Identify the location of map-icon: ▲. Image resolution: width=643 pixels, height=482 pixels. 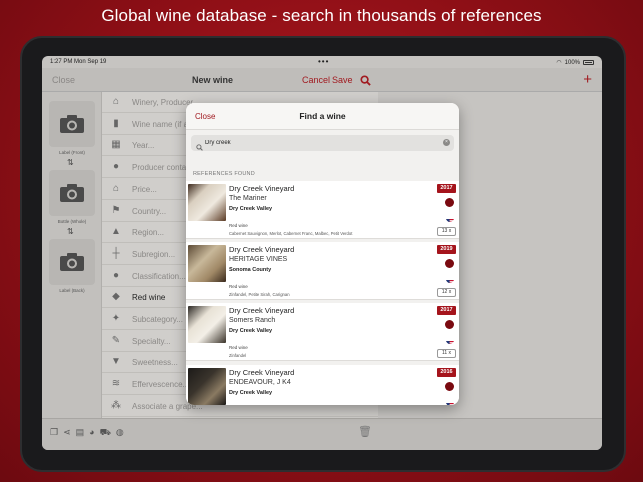
(116, 232).